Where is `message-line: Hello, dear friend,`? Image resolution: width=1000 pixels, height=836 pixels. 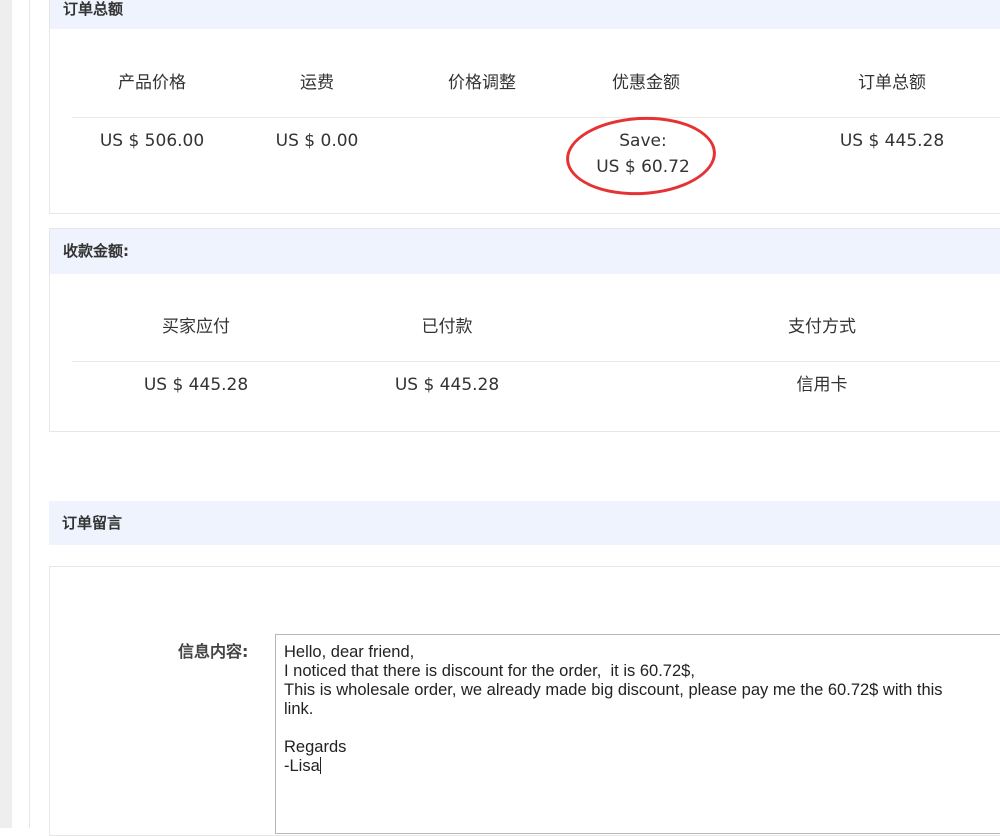
message-line: Hello, dear friend, is located at coordinates (349, 652).